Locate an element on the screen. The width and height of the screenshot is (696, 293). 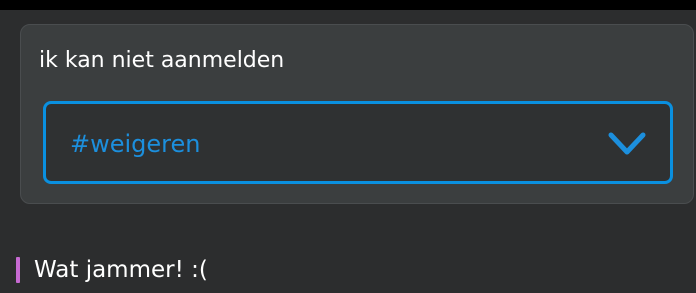
dropdown-selected-value: #weigeren is located at coordinates (135, 144).